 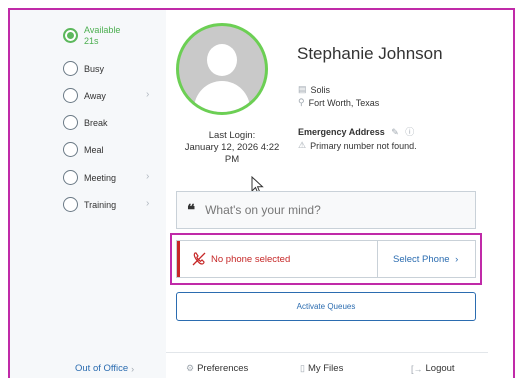 I want to click on last-login-value: January 12, 2026 4:22 PM, so click(x=232, y=153).